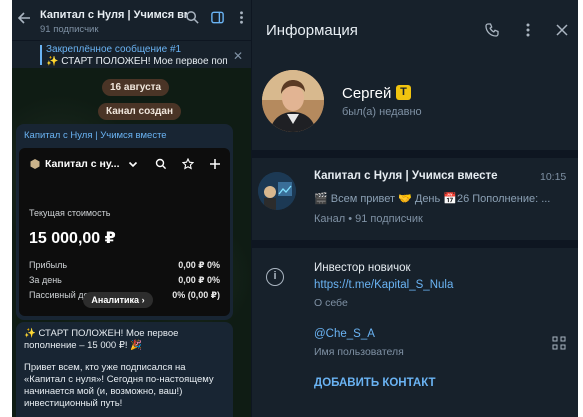 The height and width of the screenshot is (417, 583). Describe the element at coordinates (367, 93) in the screenshot. I see `user-name: Сергей` at that location.